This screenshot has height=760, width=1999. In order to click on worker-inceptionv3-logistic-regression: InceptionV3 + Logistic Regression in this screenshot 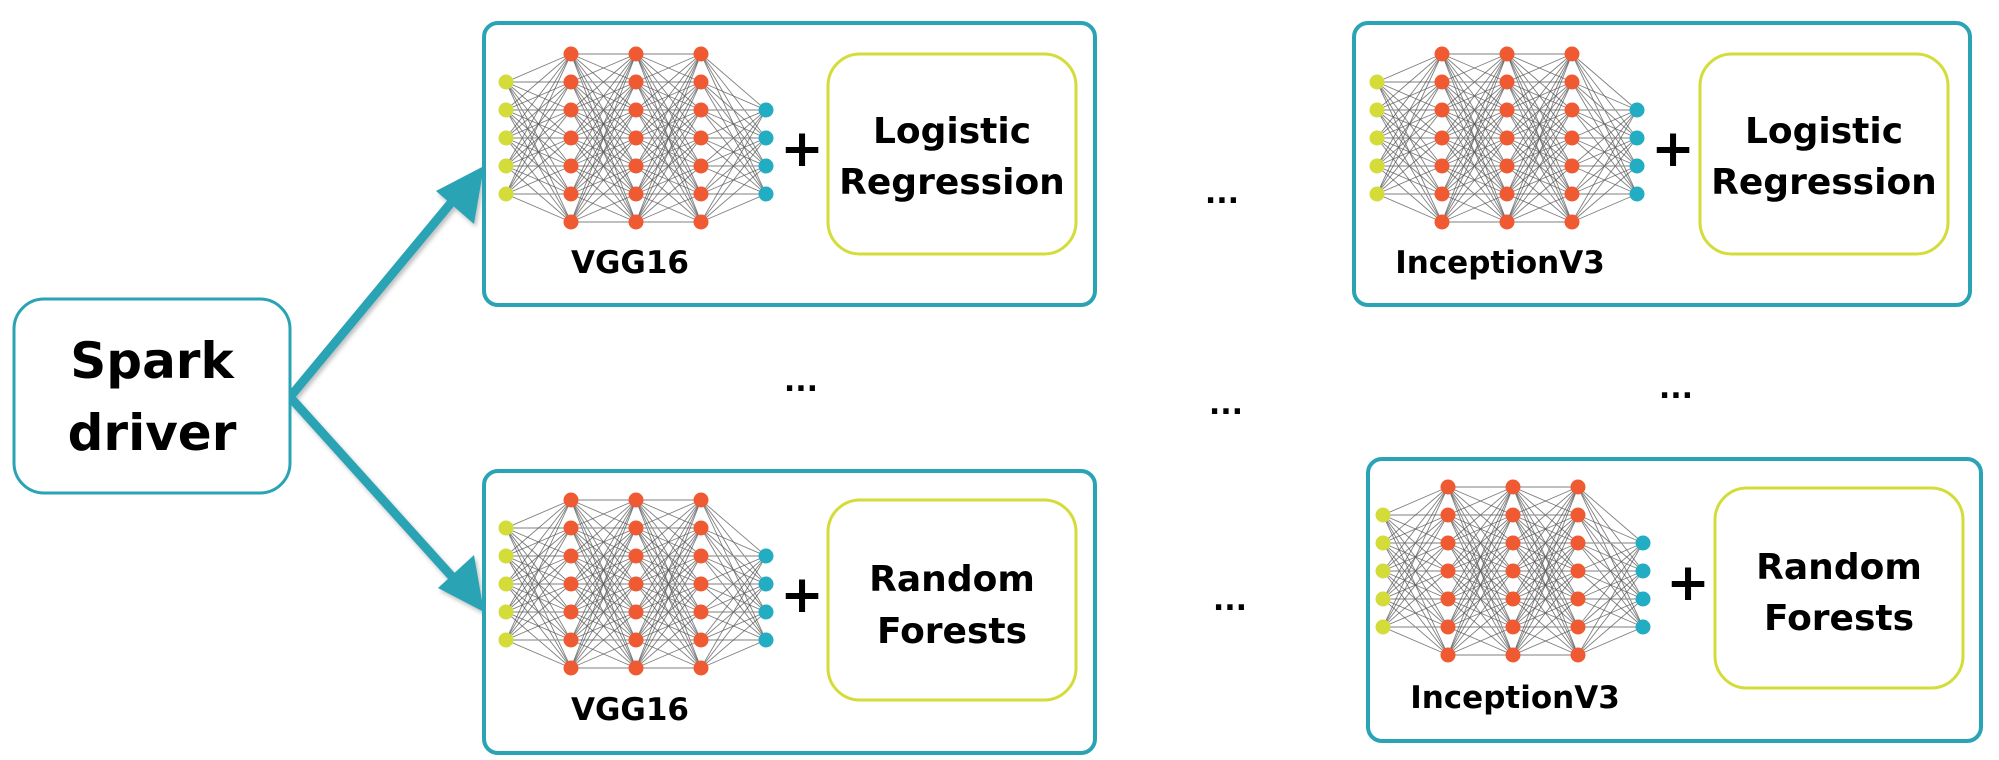, I will do `click(1662, 164)`.